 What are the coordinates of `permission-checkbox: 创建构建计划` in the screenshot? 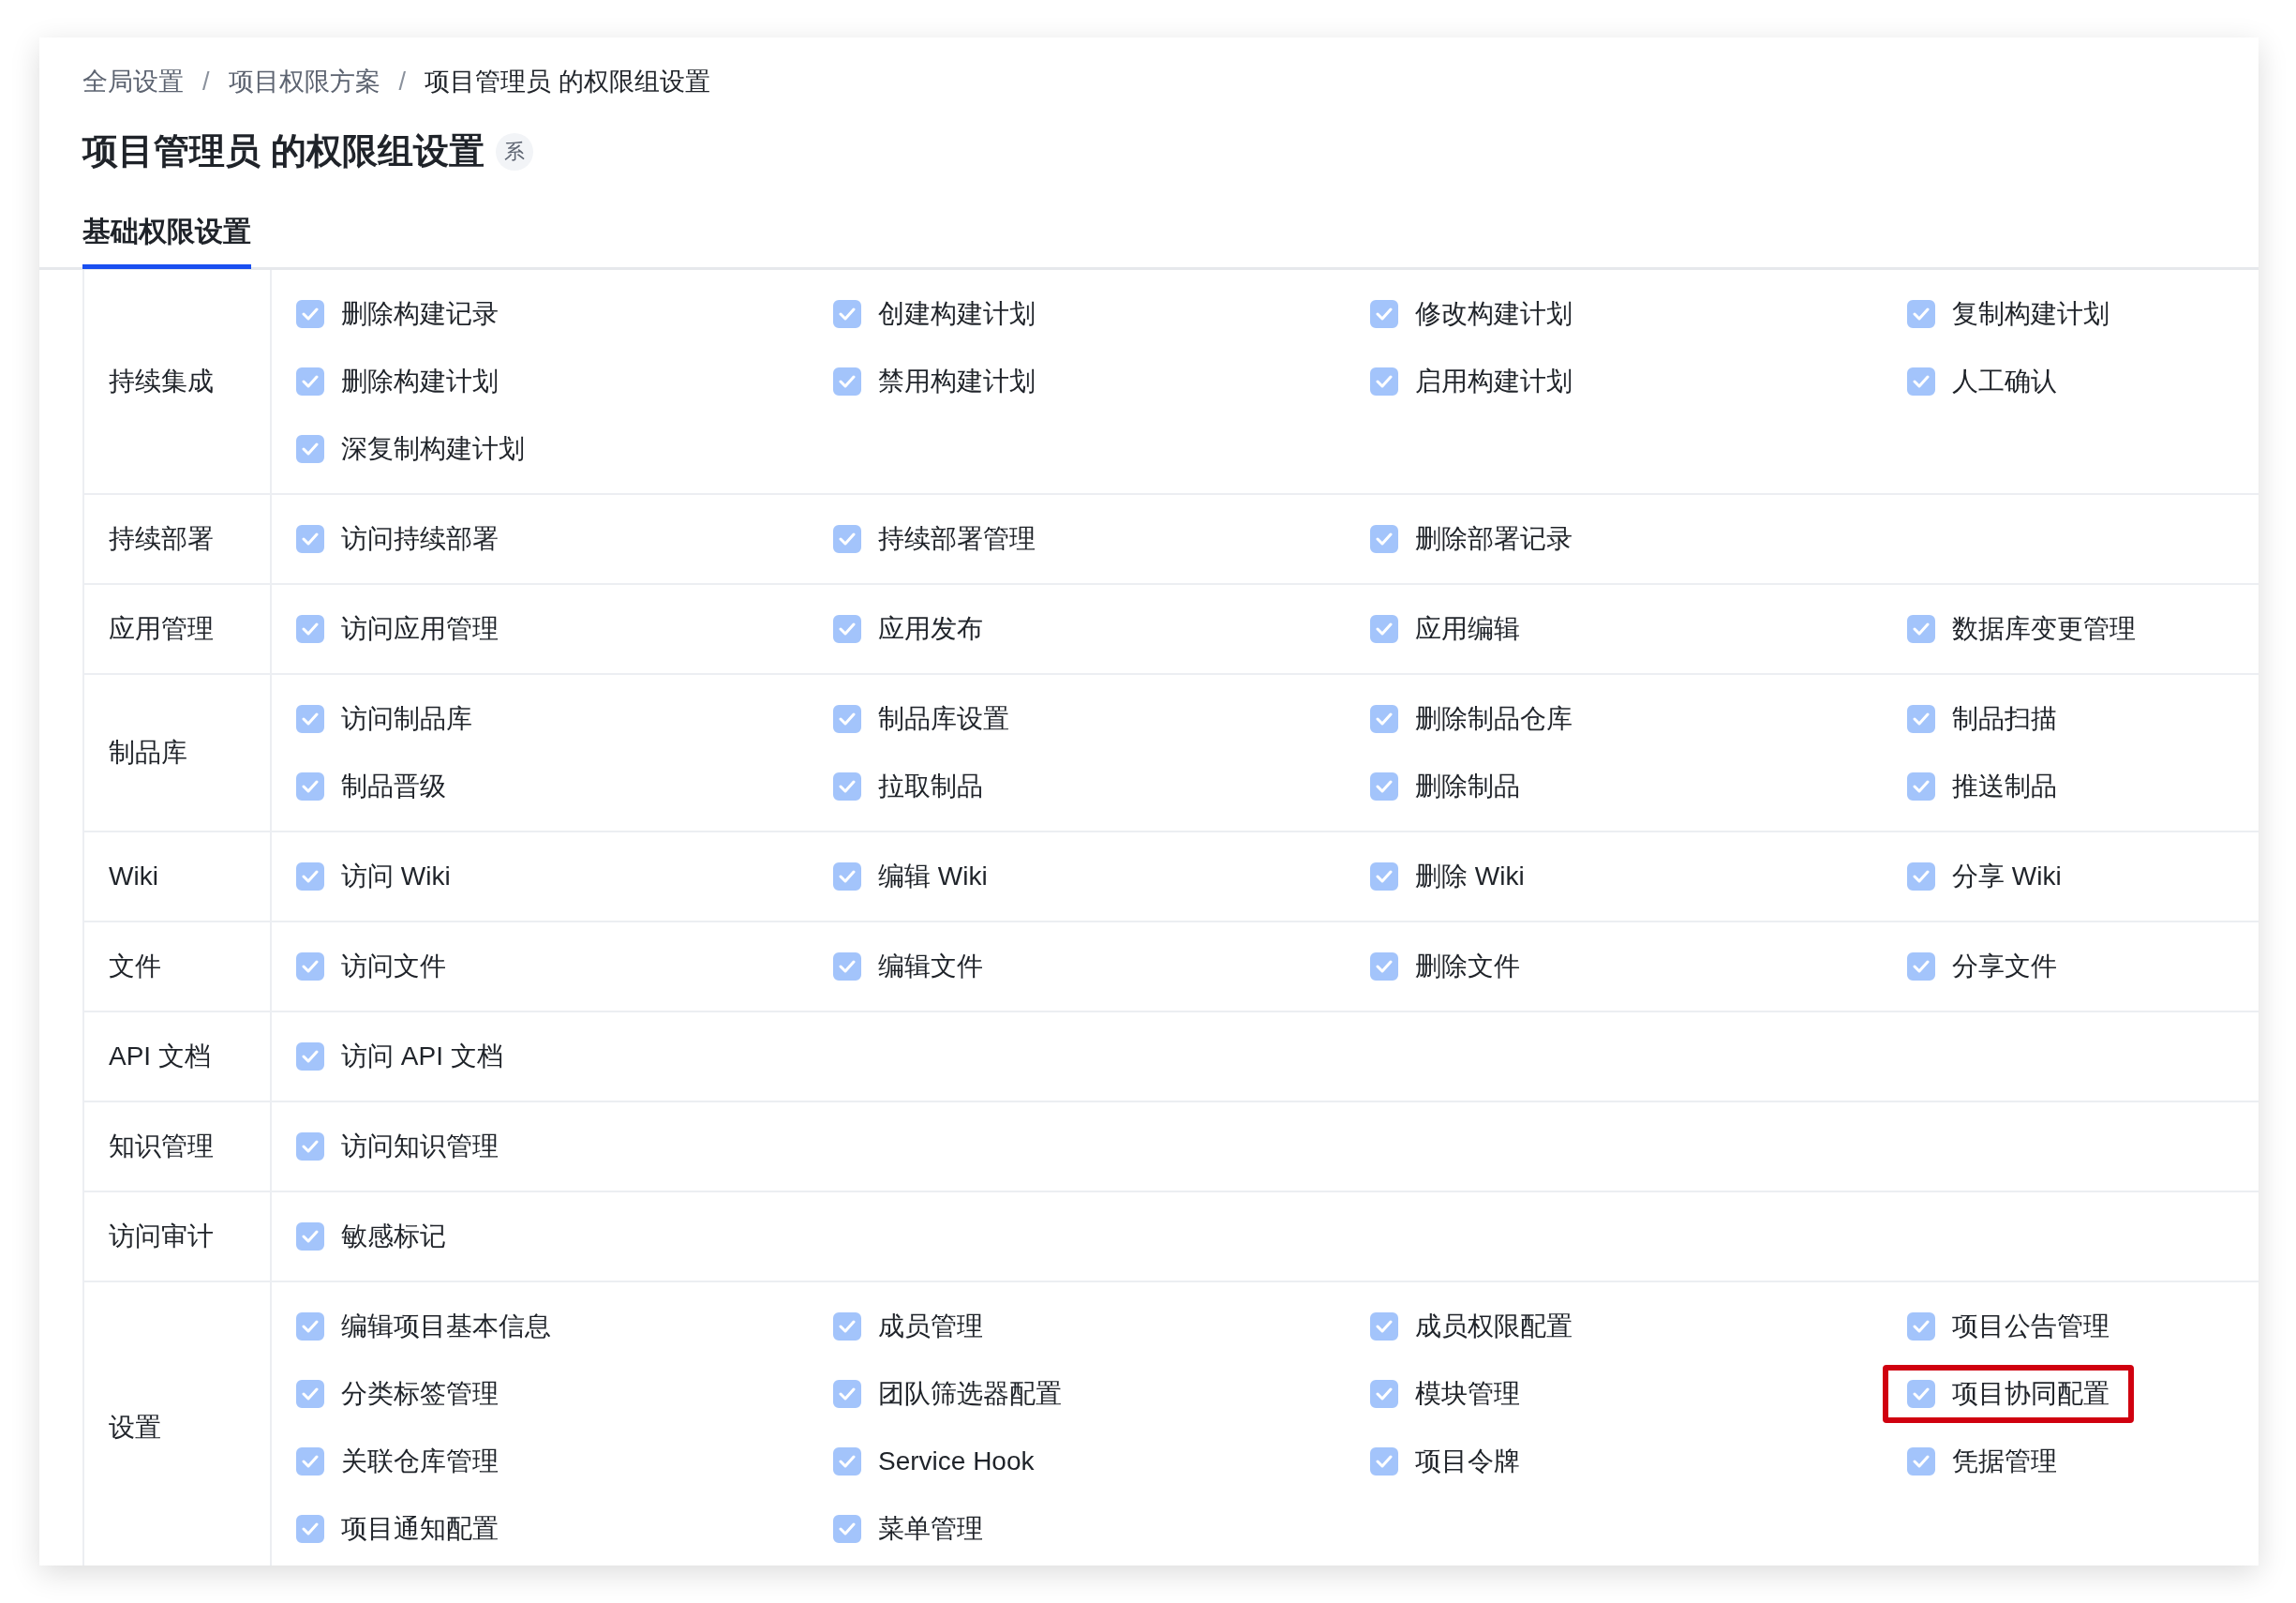 It's located at (935, 314).